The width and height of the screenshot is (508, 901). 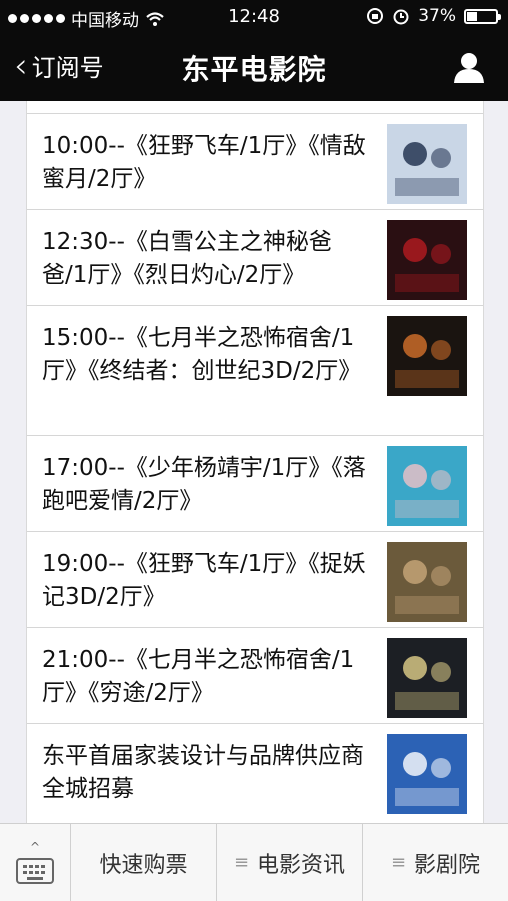 I want to click on status-bar: 中国移动 12:48 37%, so click(x=254, y=17).